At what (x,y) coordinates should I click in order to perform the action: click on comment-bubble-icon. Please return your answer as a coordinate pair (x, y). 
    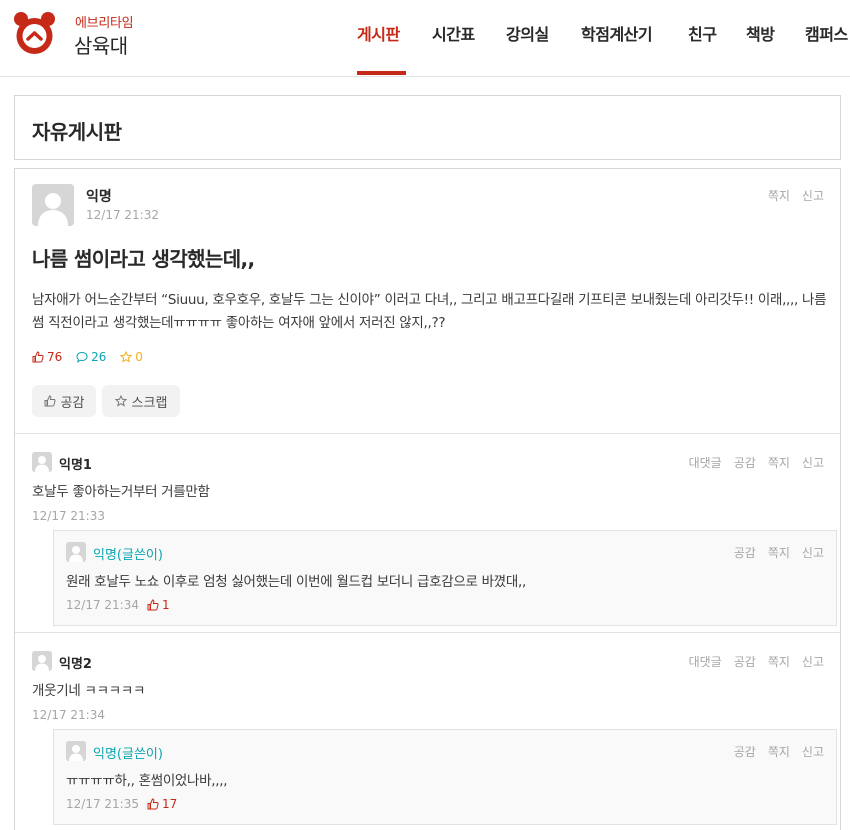
    Looking at the image, I should click on (82, 357).